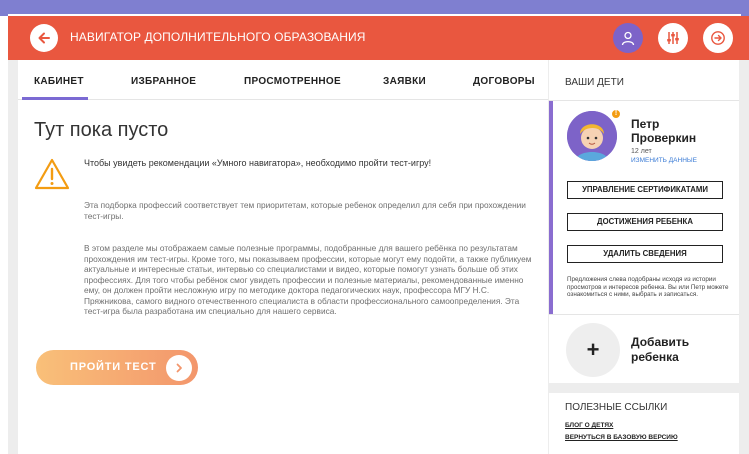 Image resolution: width=749 pixels, height=454 pixels. Describe the element at coordinates (645, 124) in the screenshot. I see `child-first-name: Петр` at that location.